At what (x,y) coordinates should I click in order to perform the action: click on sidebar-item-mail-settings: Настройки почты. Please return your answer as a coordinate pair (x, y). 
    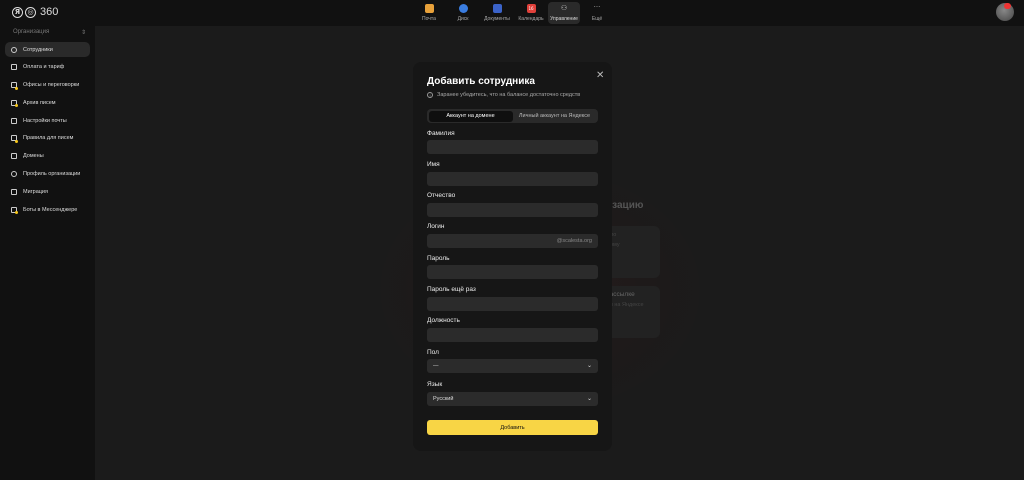
    Looking at the image, I should click on (47, 120).